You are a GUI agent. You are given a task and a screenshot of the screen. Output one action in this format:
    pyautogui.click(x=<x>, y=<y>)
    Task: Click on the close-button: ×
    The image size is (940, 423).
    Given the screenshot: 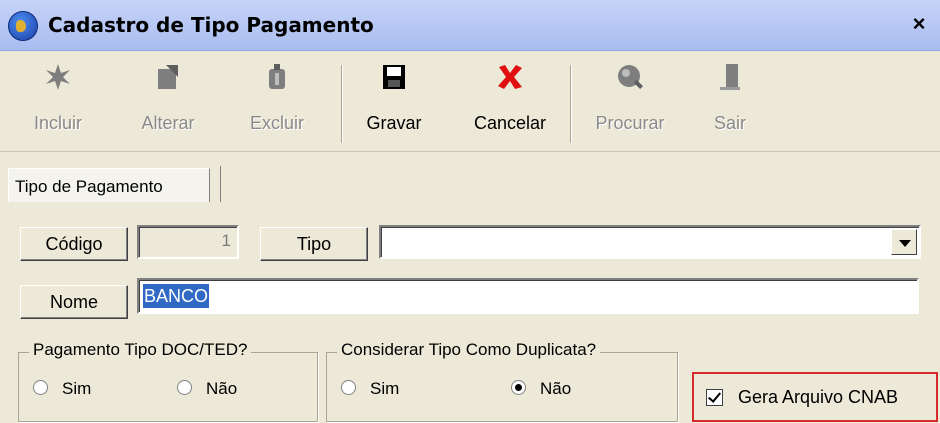 What is the action you would take?
    pyautogui.click(x=919, y=25)
    